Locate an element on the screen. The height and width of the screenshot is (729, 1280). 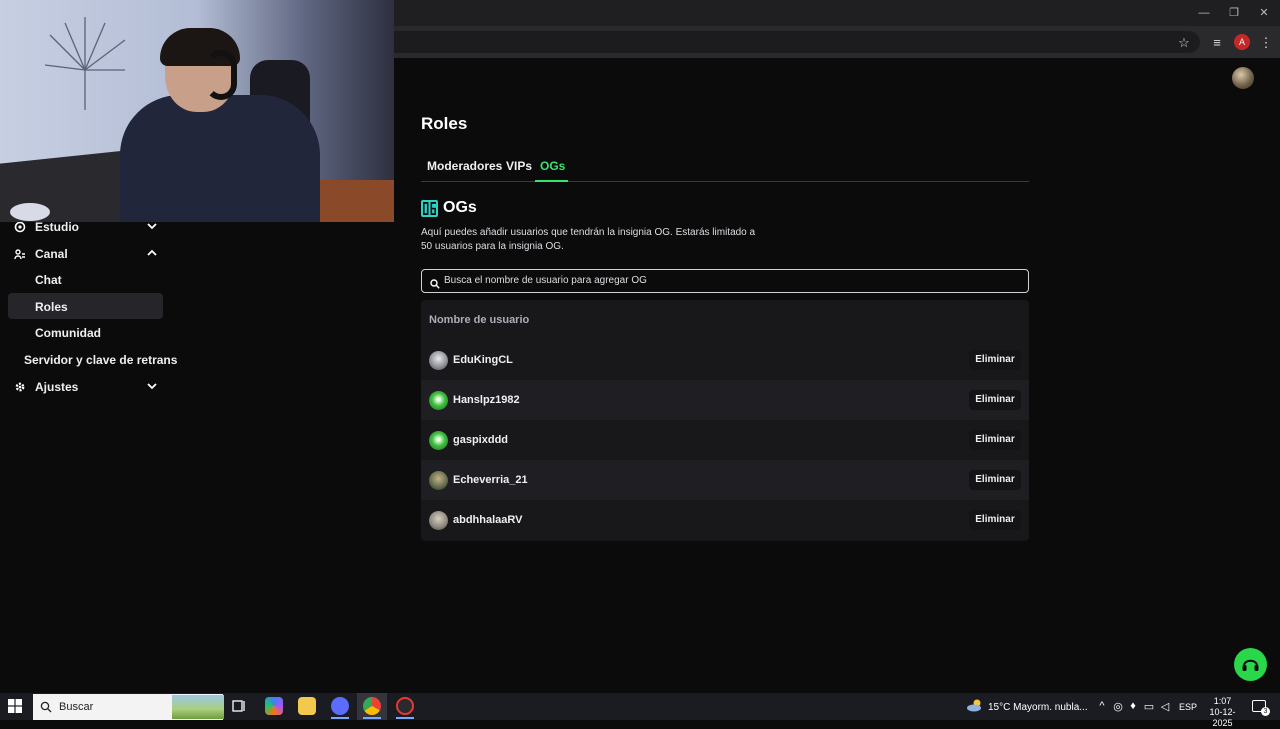
chevron-down-icon is located at coordinates (152, 386).